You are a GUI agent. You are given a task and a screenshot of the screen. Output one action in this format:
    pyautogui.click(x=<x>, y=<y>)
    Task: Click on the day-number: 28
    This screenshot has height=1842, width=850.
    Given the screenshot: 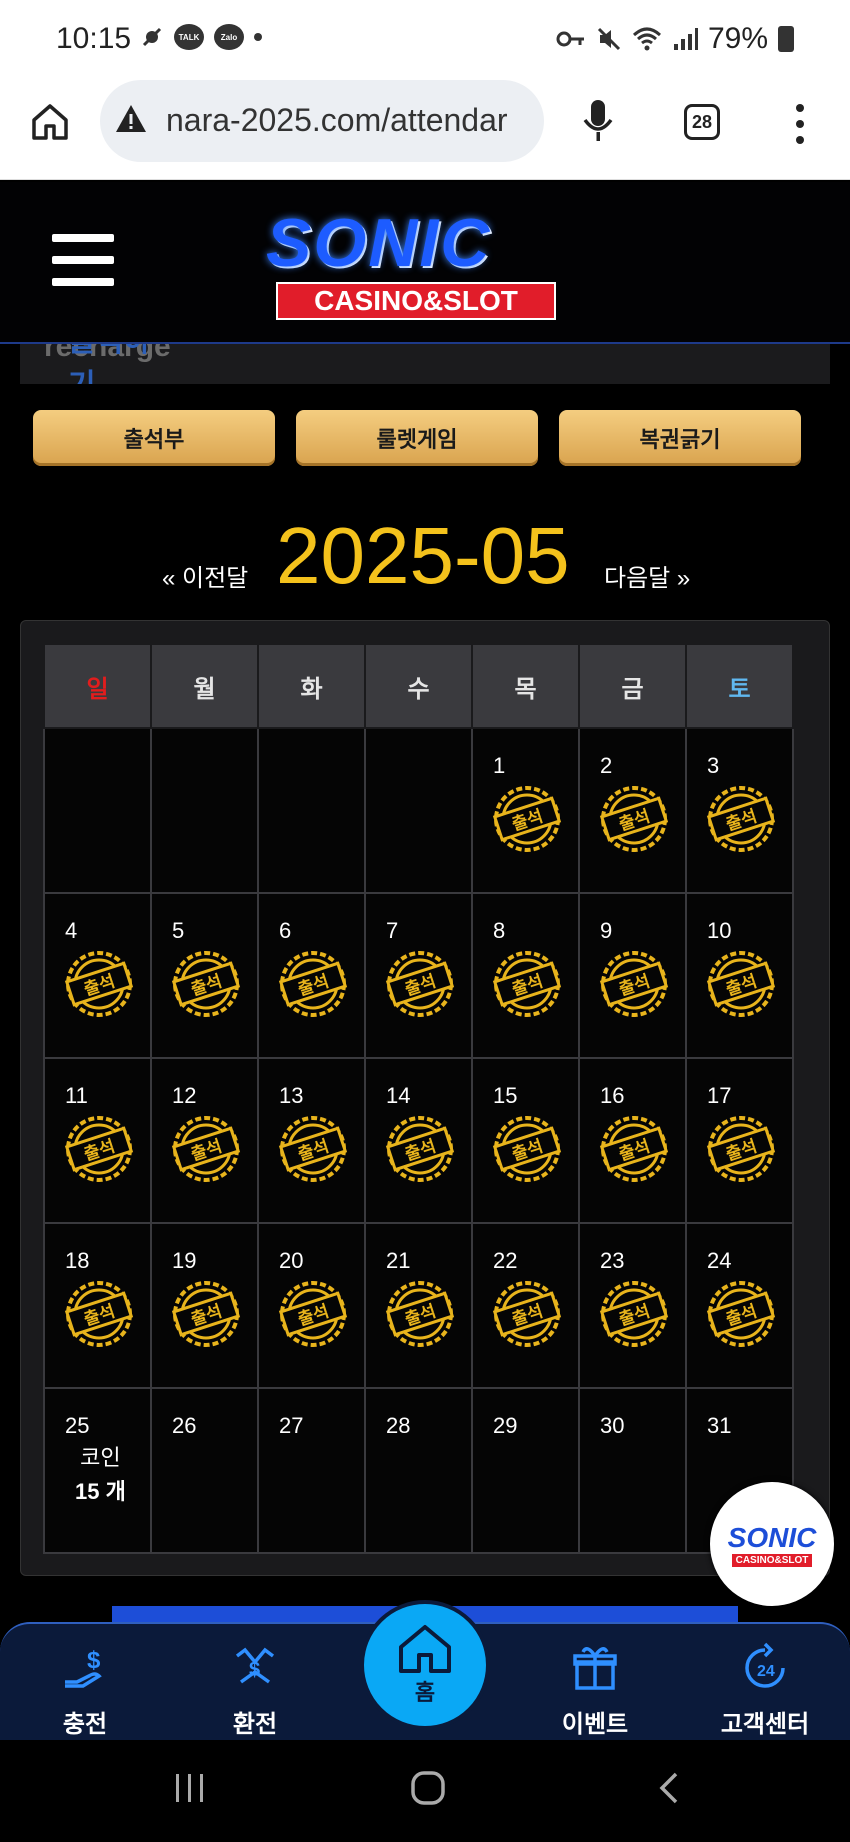 What is the action you would take?
    pyautogui.click(x=398, y=1425)
    